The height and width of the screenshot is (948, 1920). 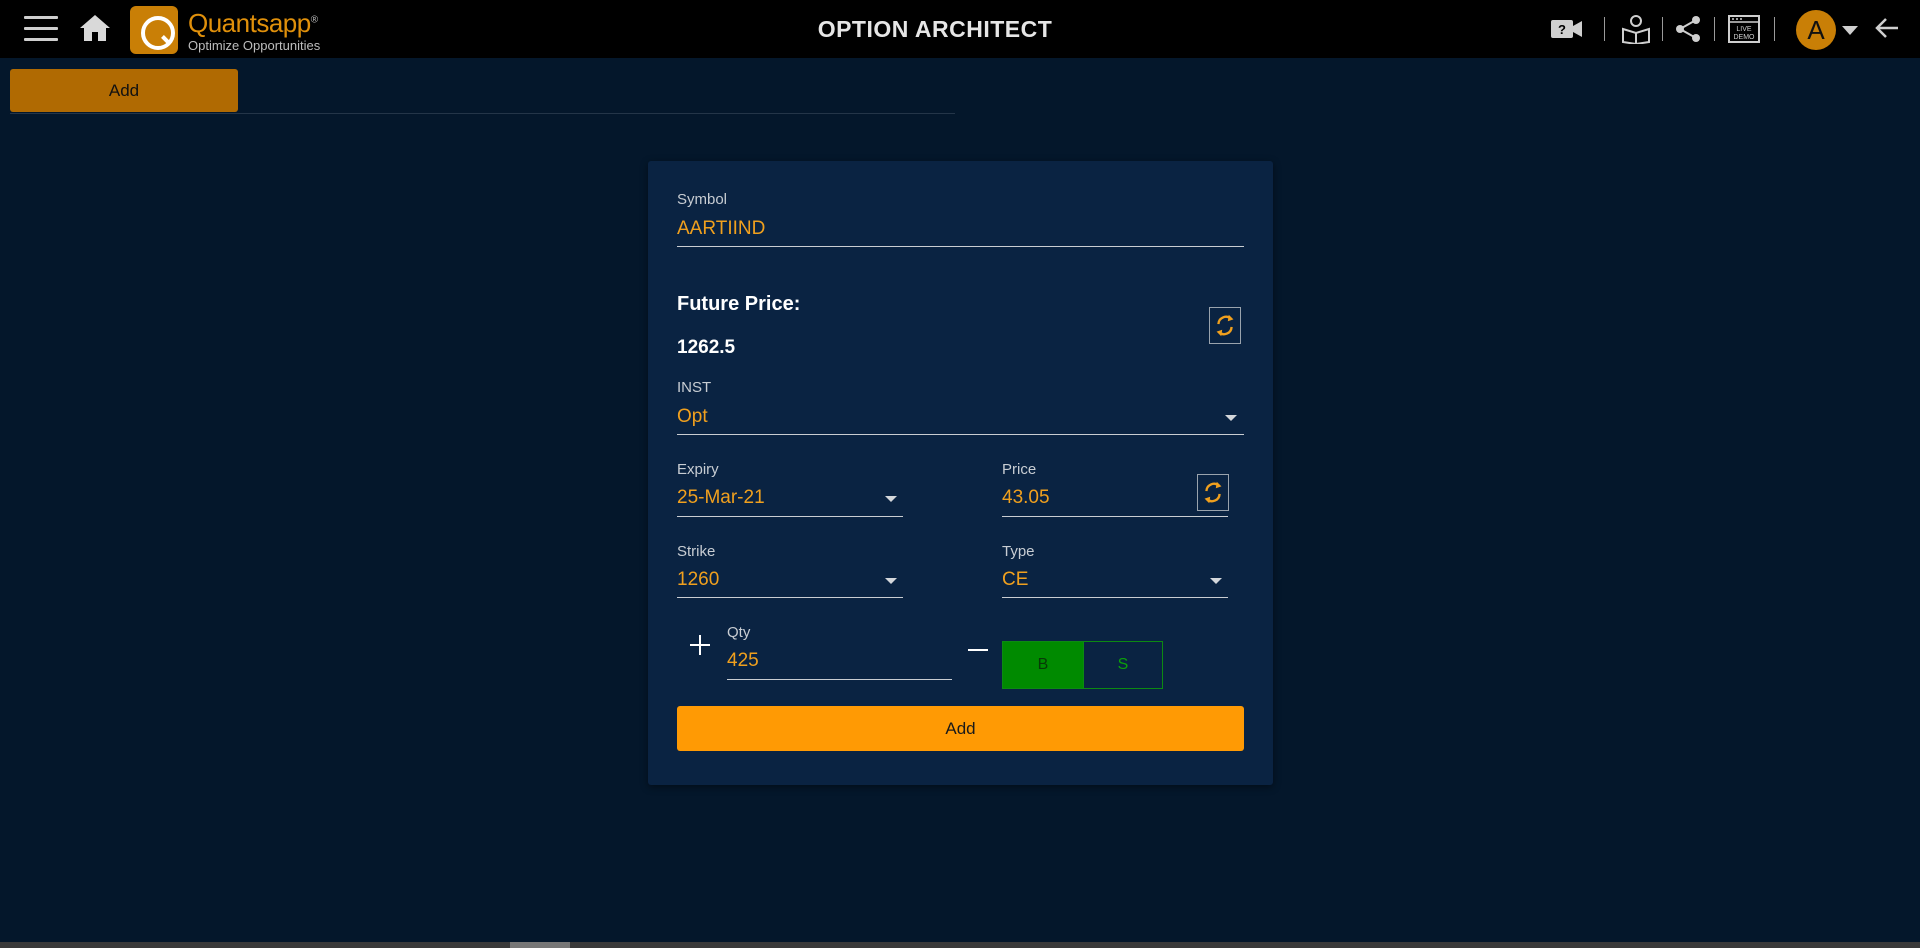 What do you see at coordinates (1636, 29) in the screenshot?
I see `tutorial-icon` at bounding box center [1636, 29].